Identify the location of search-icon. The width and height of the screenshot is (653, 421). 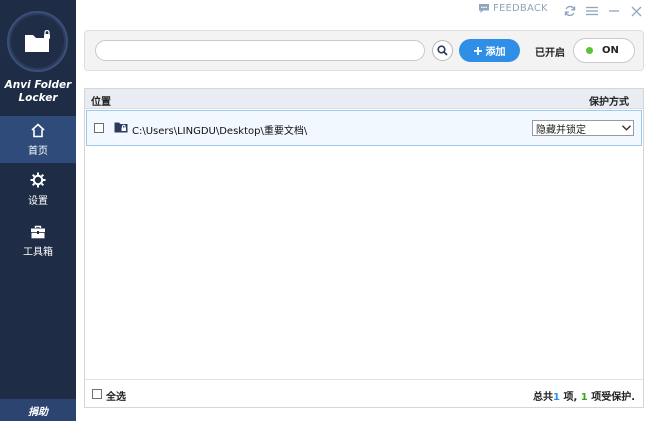
(442, 50).